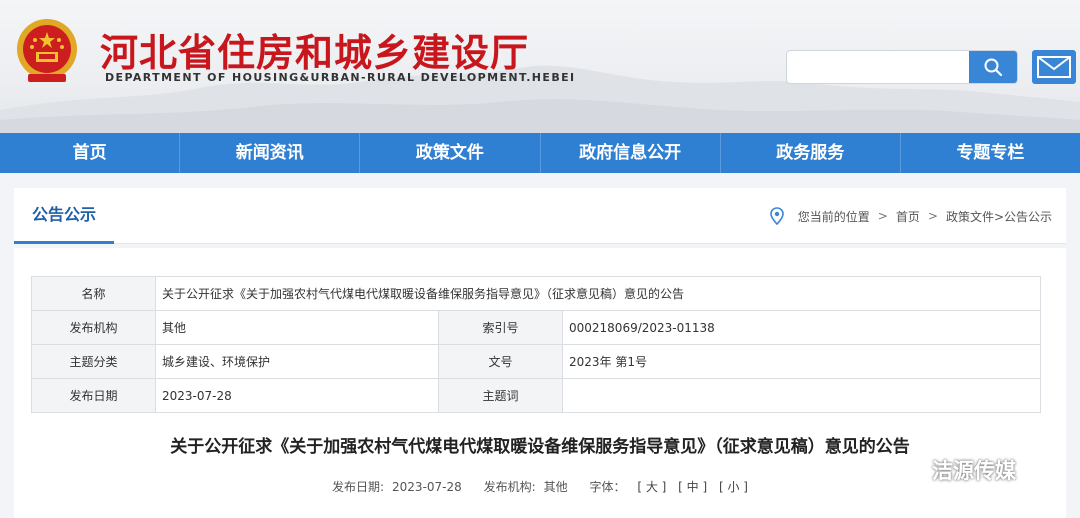  I want to click on meta-value-docno: 2023年 第1号, so click(801, 361).